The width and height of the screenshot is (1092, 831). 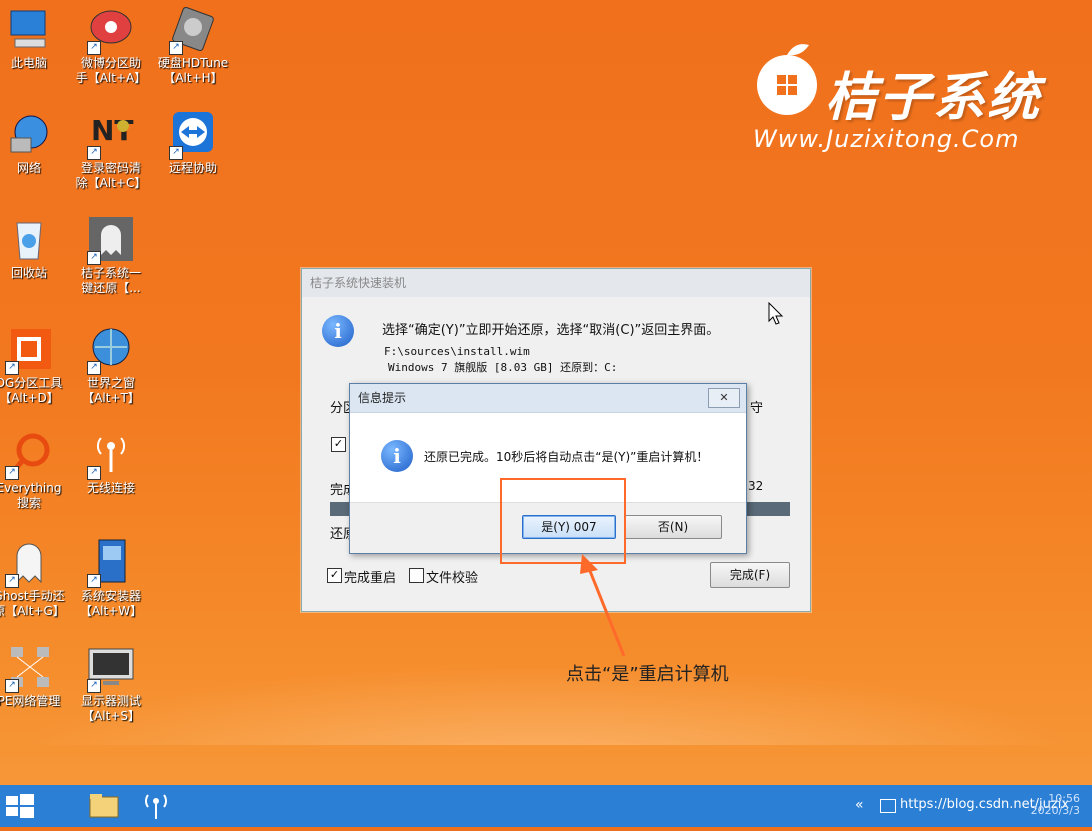 I want to click on network-tray-icon, so click(x=888, y=806).